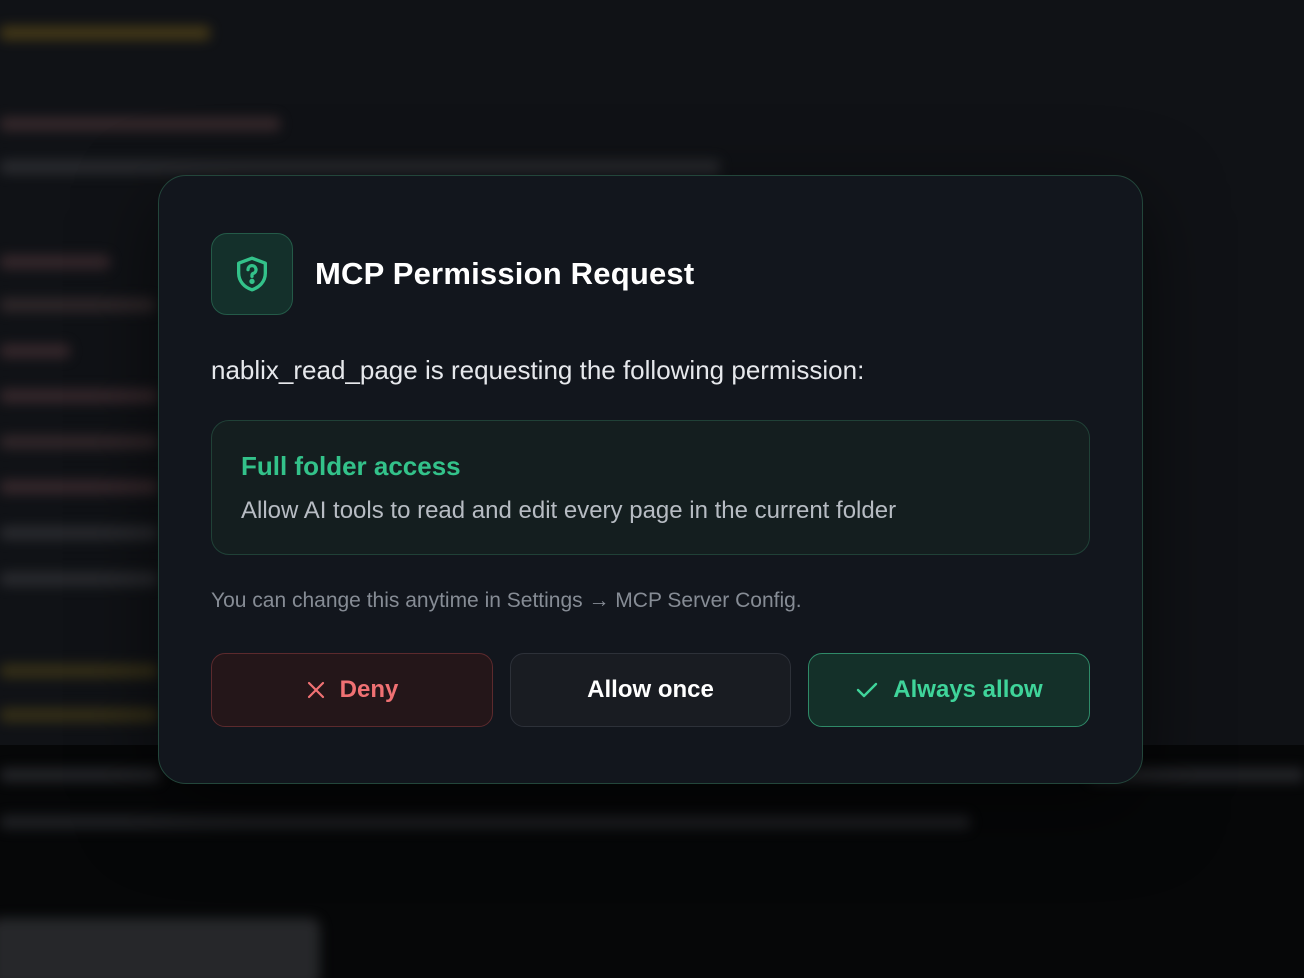  What do you see at coordinates (351, 466) in the screenshot?
I see `permission-title: Full folder access` at bounding box center [351, 466].